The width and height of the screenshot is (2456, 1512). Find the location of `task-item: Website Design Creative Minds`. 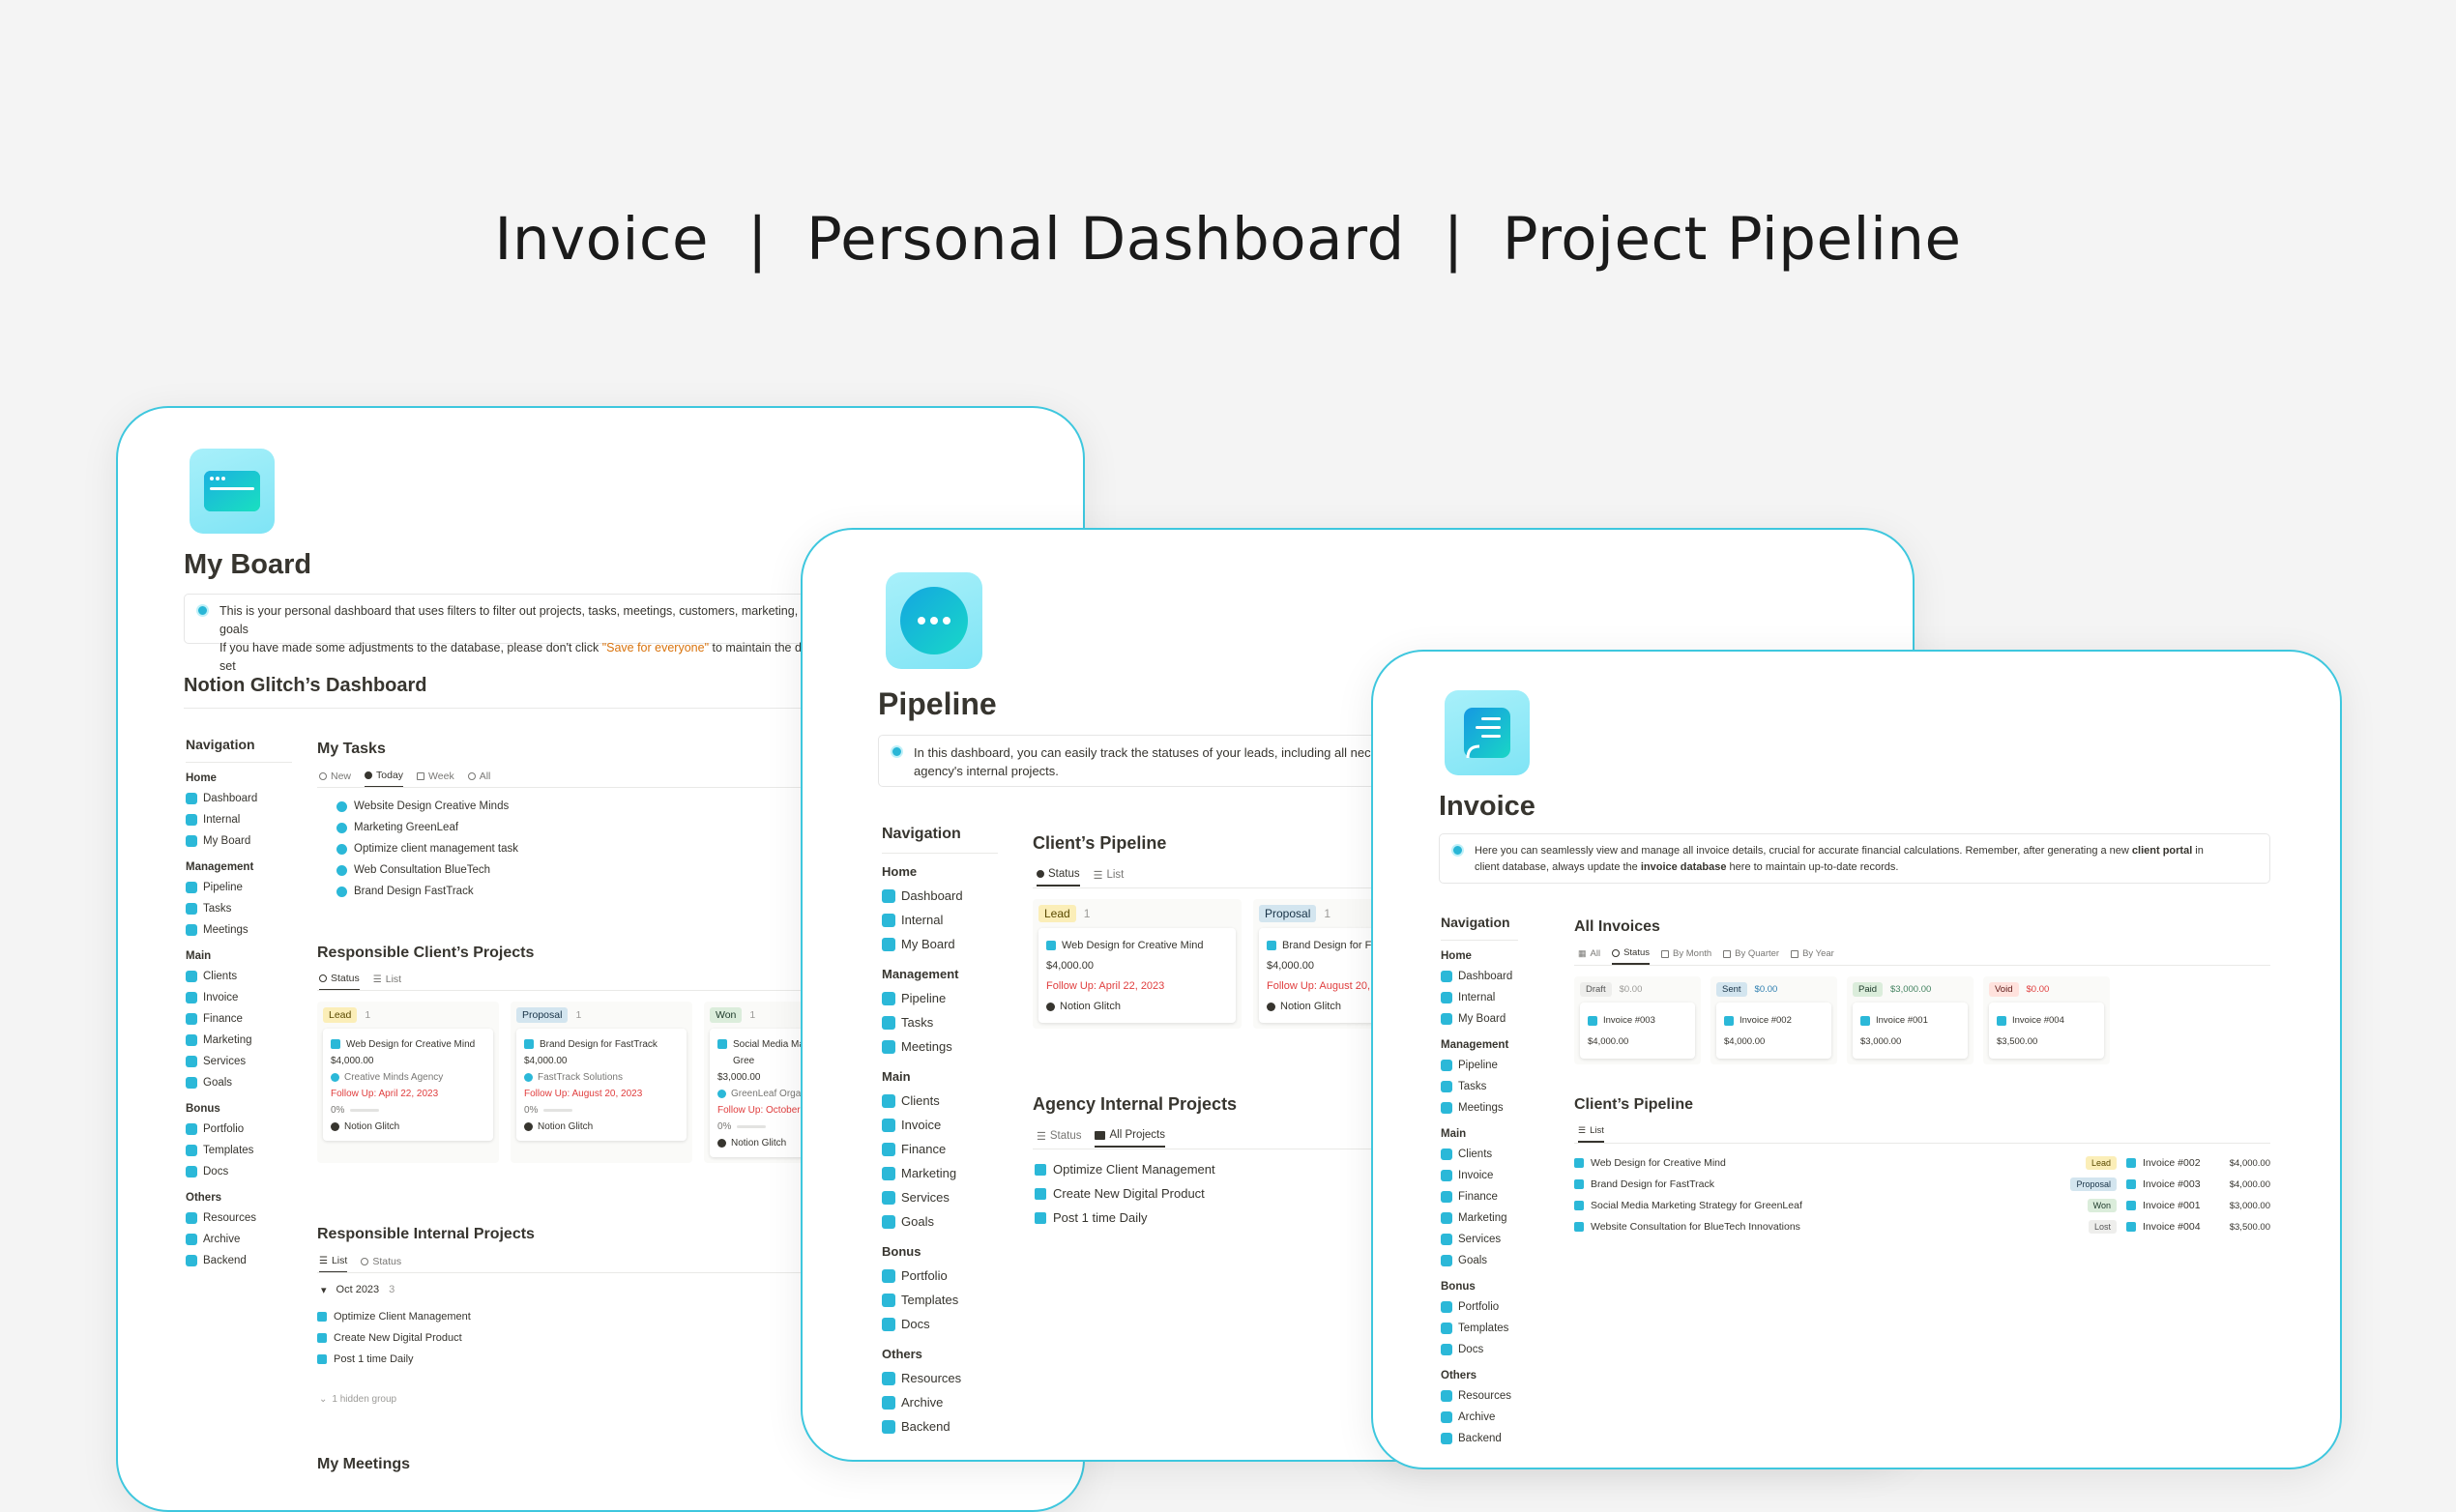

task-item: Website Design Creative Minds is located at coordinates (423, 806).